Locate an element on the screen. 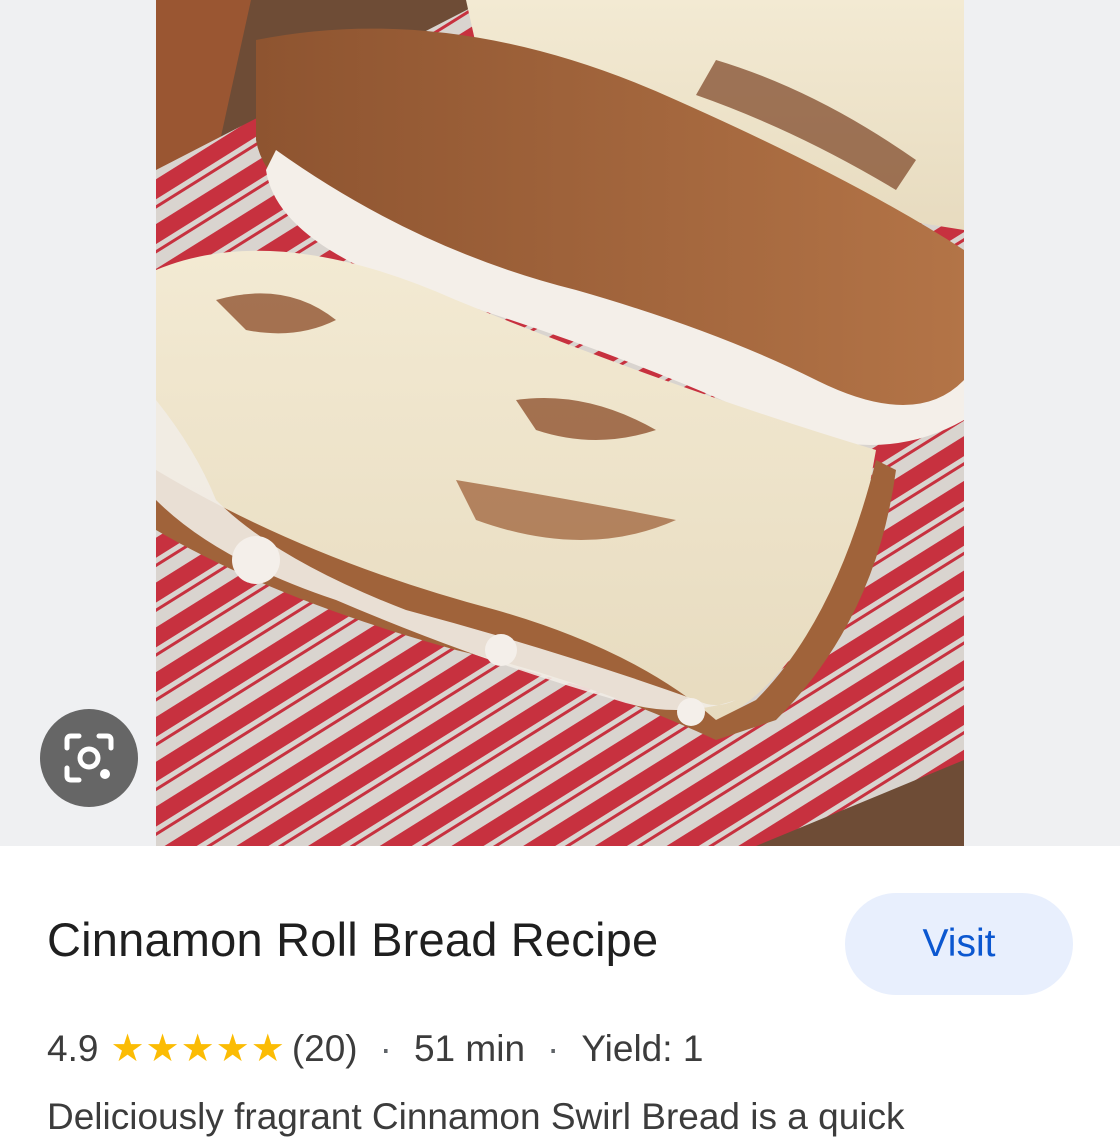 The width and height of the screenshot is (1120, 1138). cook-time: 51 min is located at coordinates (469, 1048).